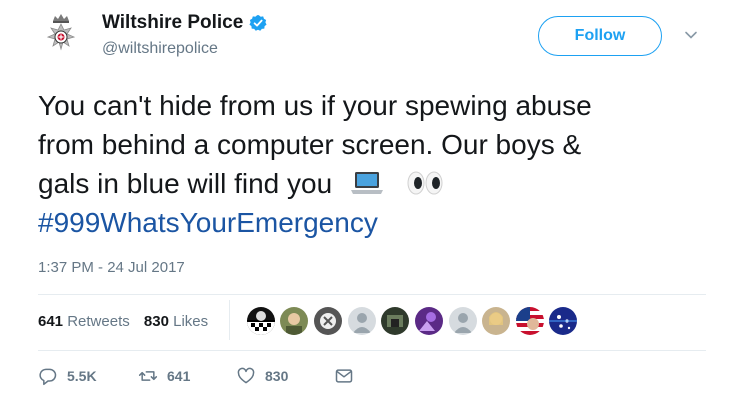 This screenshot has width=743, height=405. I want to click on account-name-row: Wiltshire Police, so click(184, 23).